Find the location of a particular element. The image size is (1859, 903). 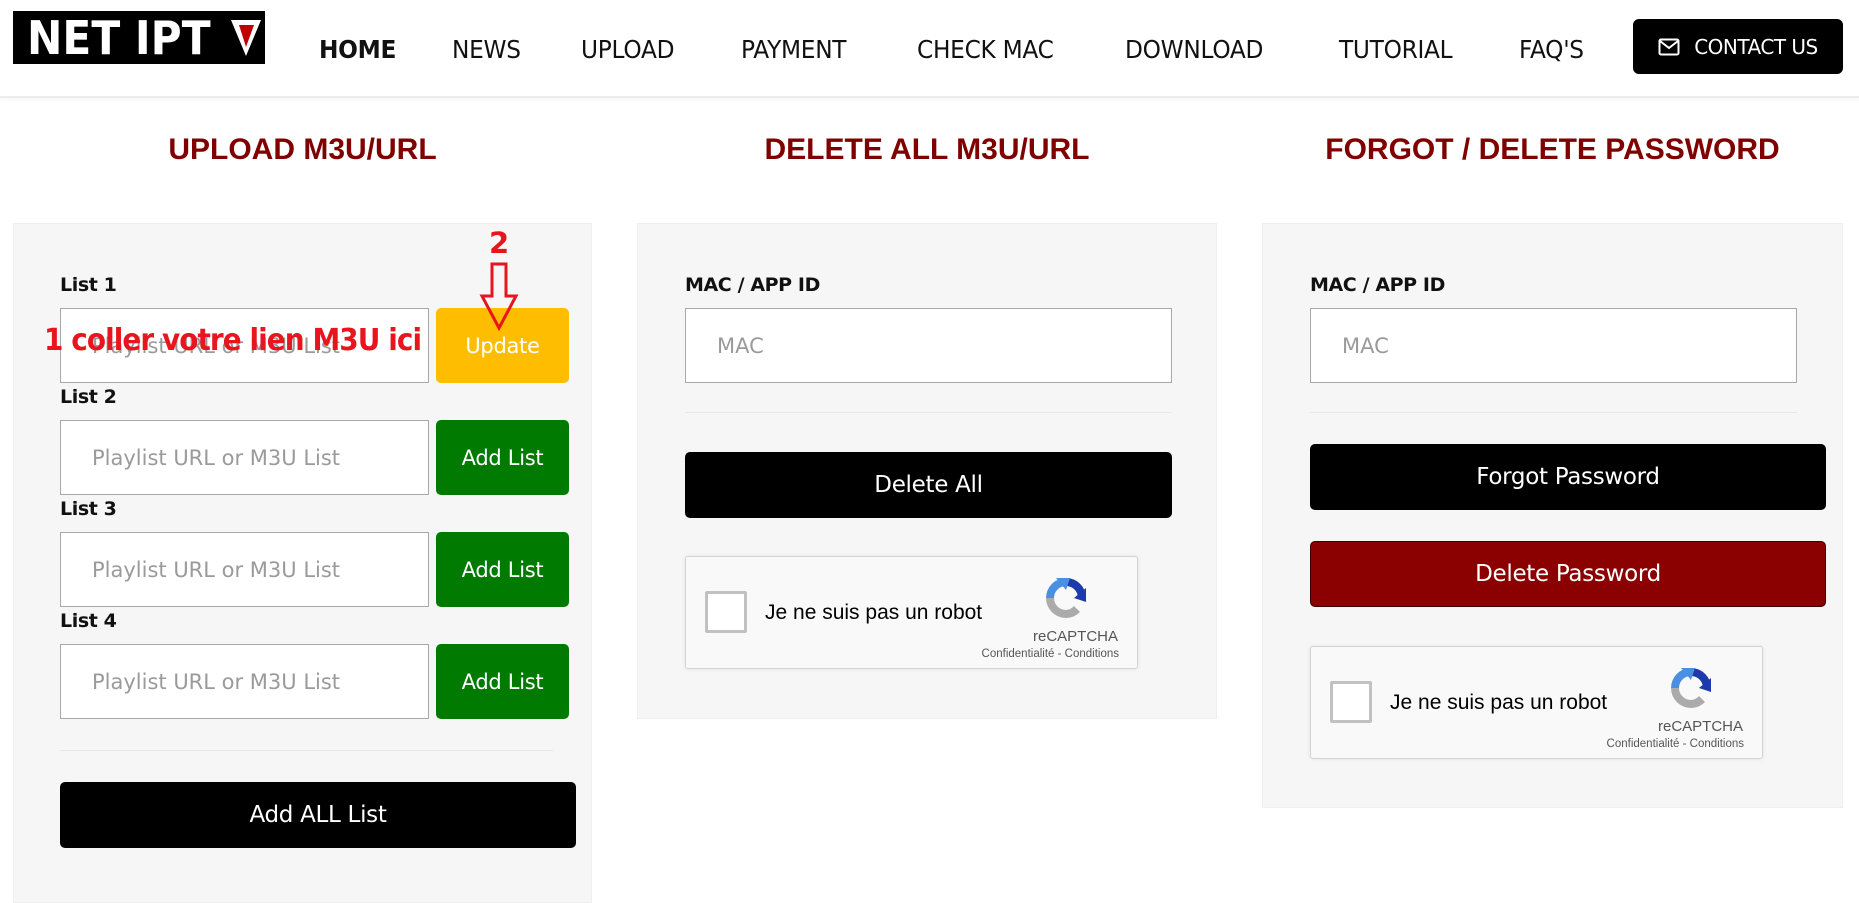

list-4-label: List 4 is located at coordinates (88, 621).